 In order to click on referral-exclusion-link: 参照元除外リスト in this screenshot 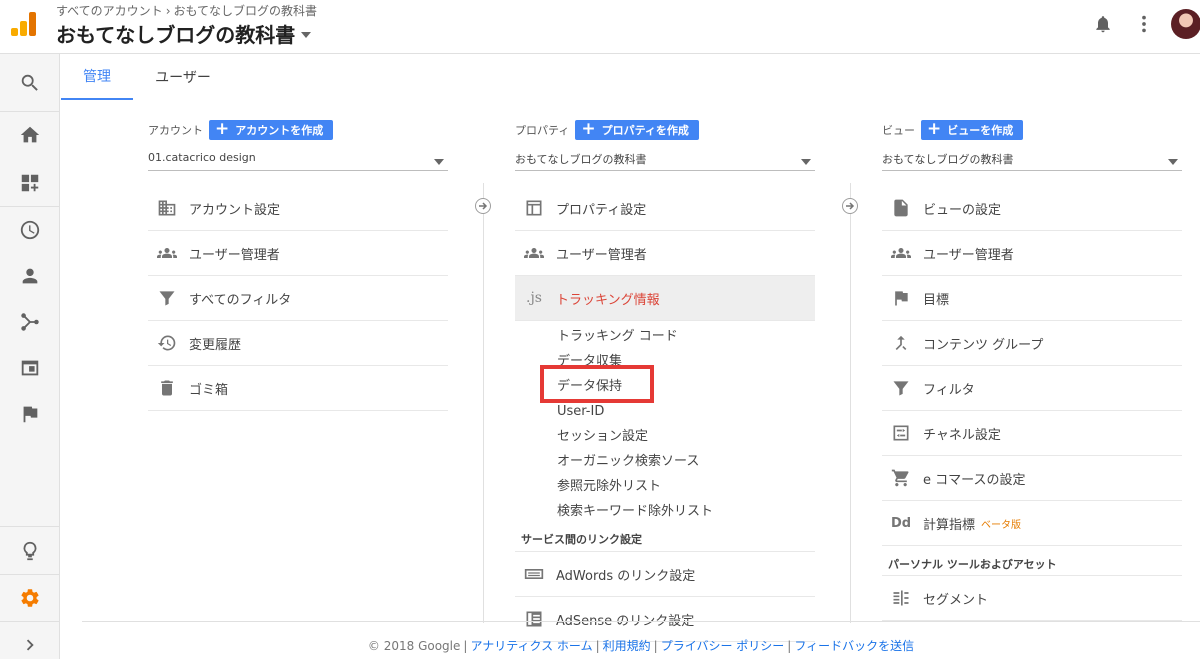, I will do `click(686, 486)`.